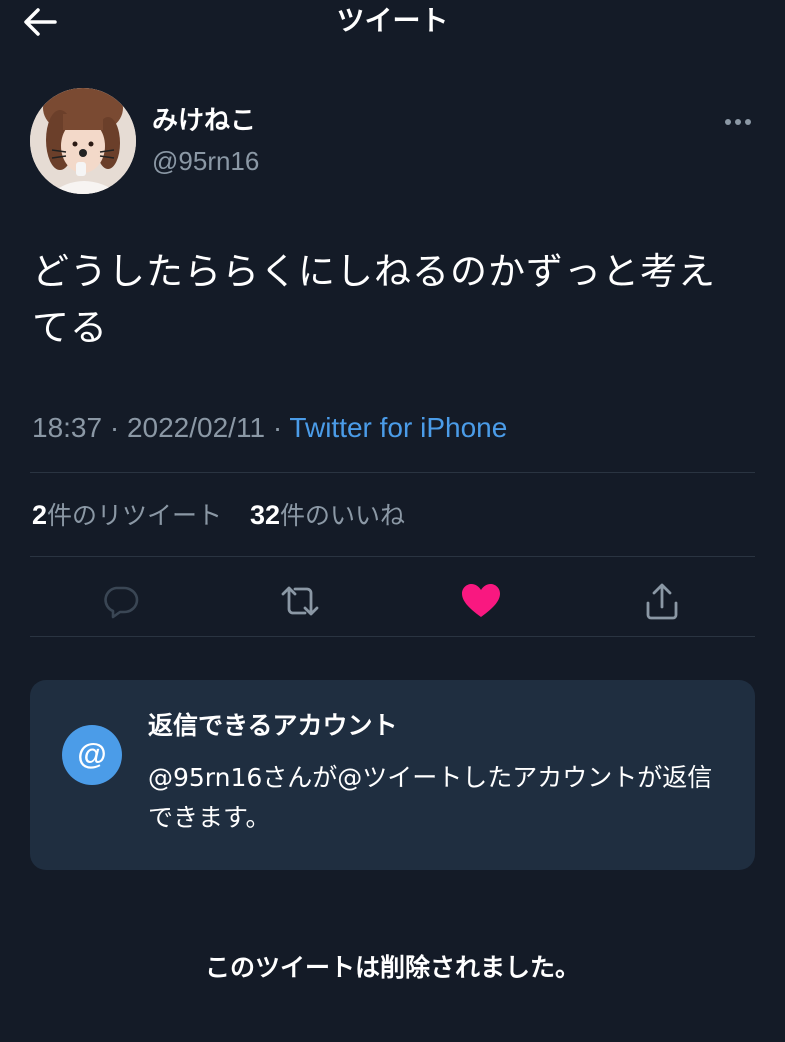 Image resolution: width=785 pixels, height=1042 pixels. I want to click on avatar-image, so click(83, 141).